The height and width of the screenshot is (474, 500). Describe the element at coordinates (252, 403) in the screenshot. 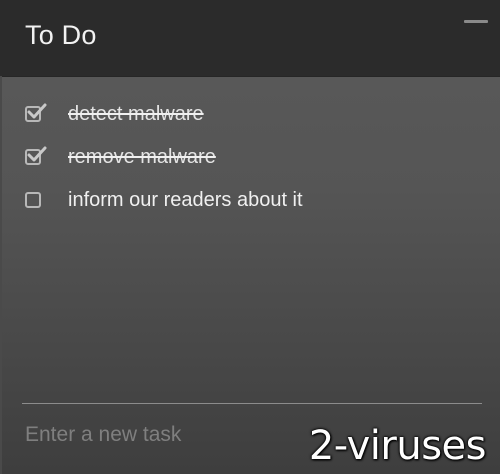

I see `input-divider` at that location.